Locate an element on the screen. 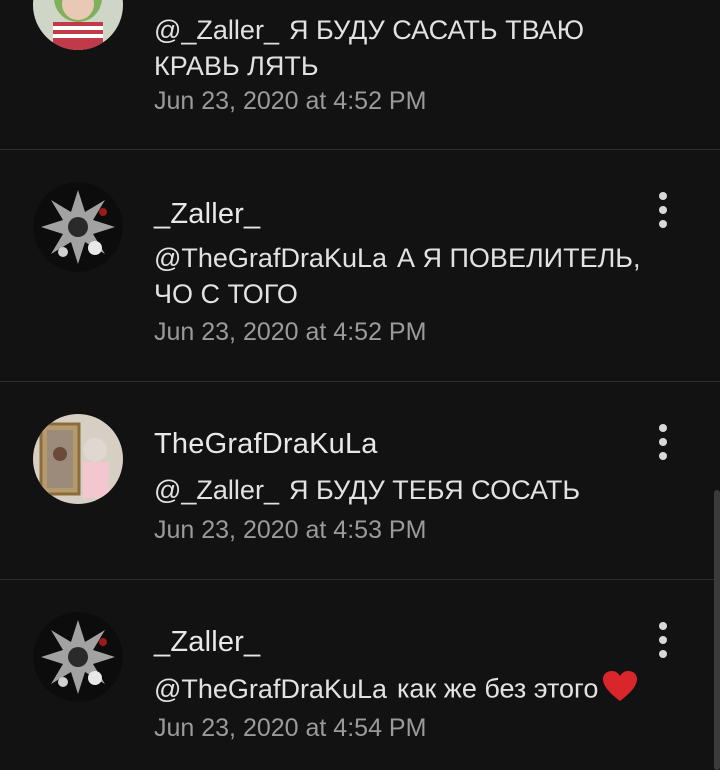 The width and height of the screenshot is (720, 770). comment-body: Я БУДУ ТЕБЯ СОСАТЬ is located at coordinates (434, 490).